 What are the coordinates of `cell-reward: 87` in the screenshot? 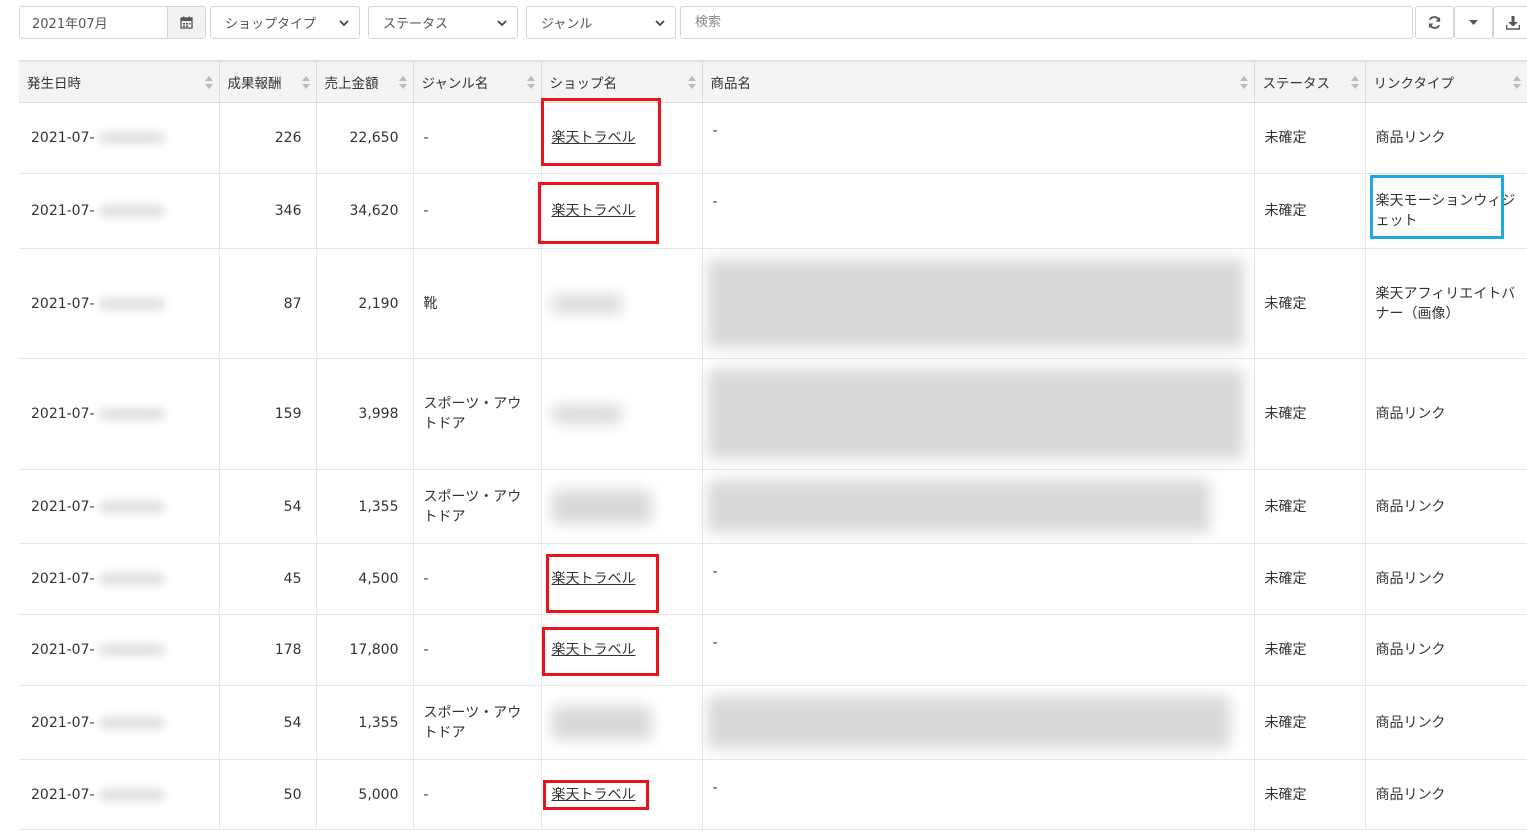 It's located at (268, 303).